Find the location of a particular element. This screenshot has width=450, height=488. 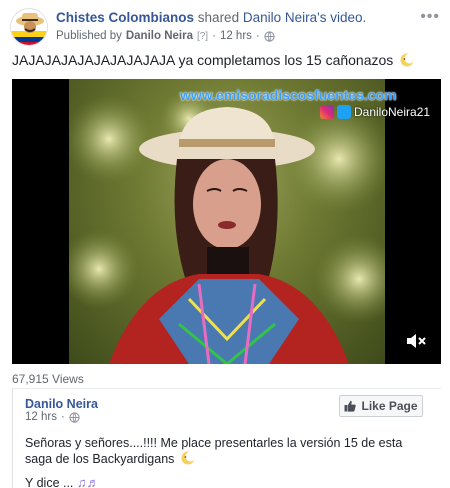

music-notes-icon: ♫♬ is located at coordinates (88, 481).